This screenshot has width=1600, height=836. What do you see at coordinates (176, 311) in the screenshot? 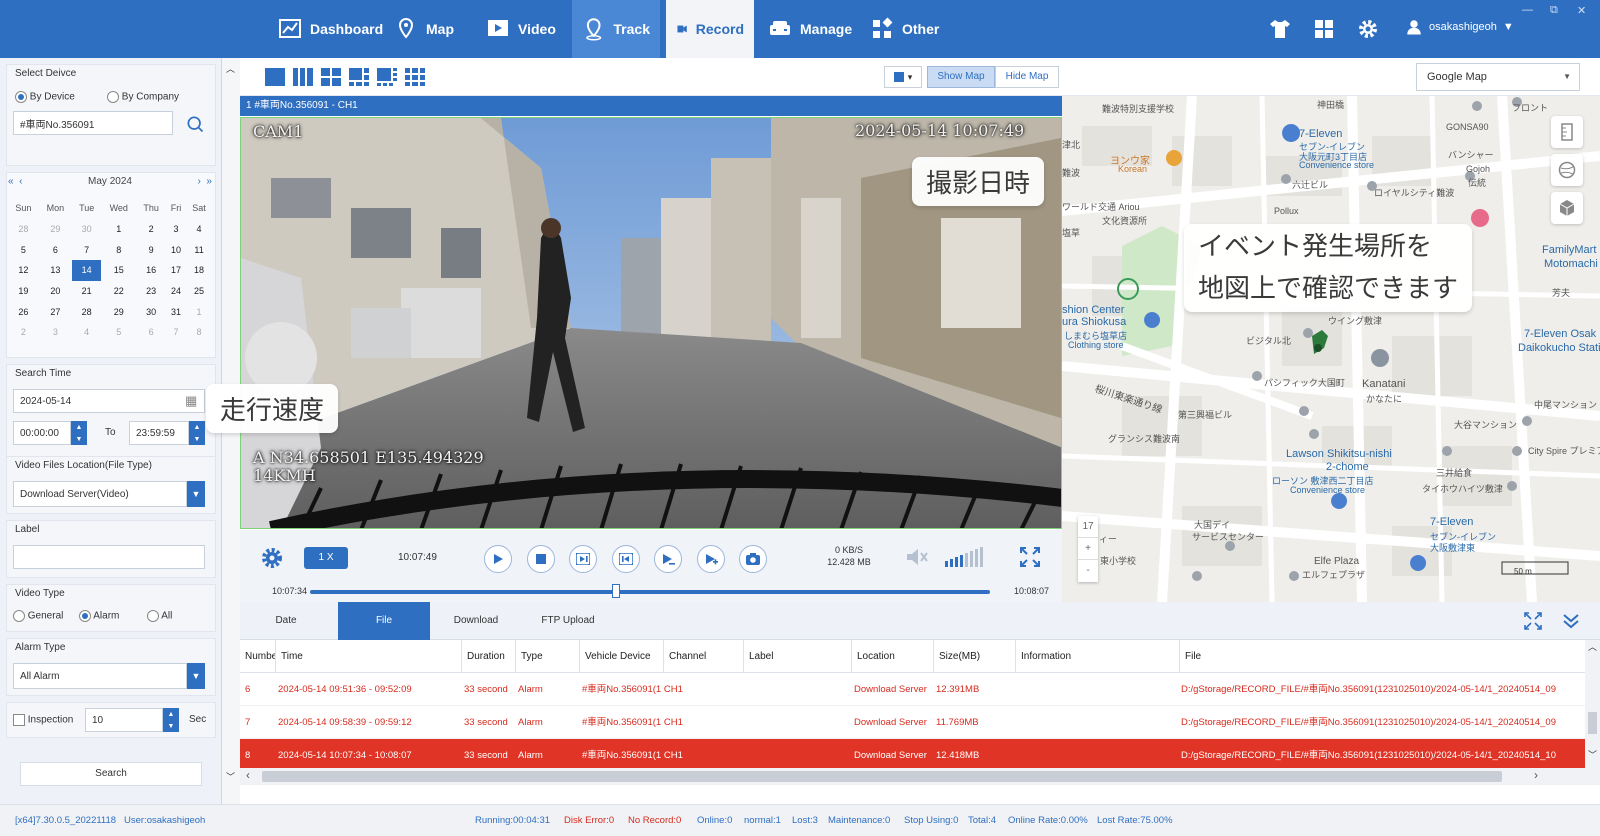
I see `calendar-day: 31` at bounding box center [176, 311].